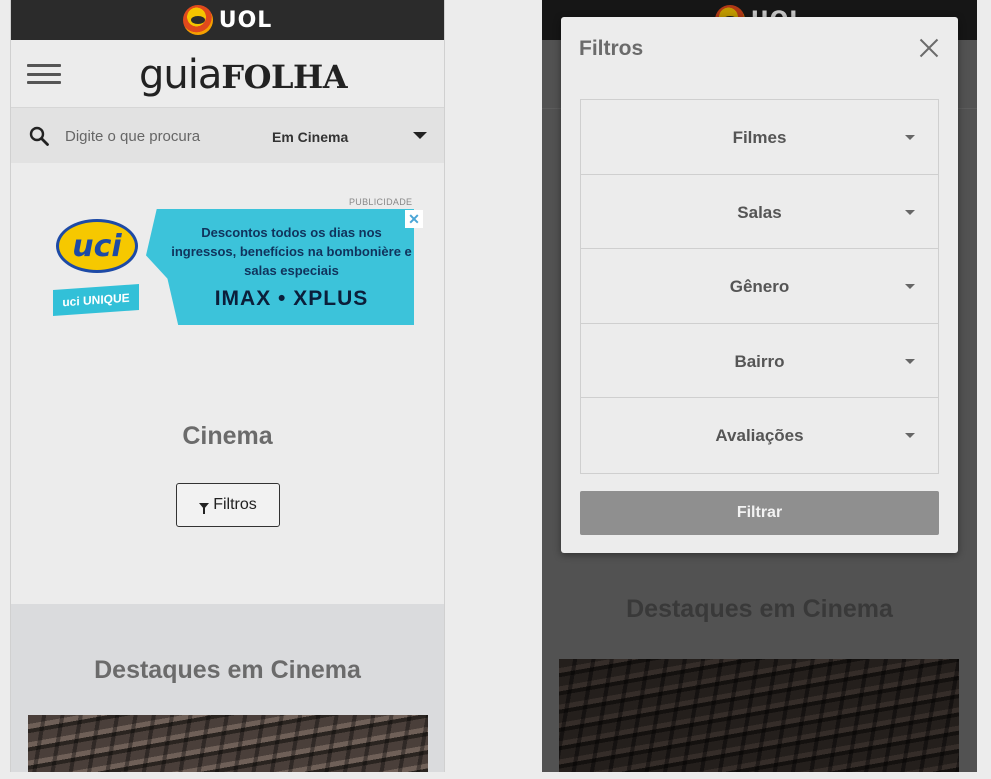 The width and height of the screenshot is (991, 779). I want to click on close-icon: ✕, so click(414, 219).